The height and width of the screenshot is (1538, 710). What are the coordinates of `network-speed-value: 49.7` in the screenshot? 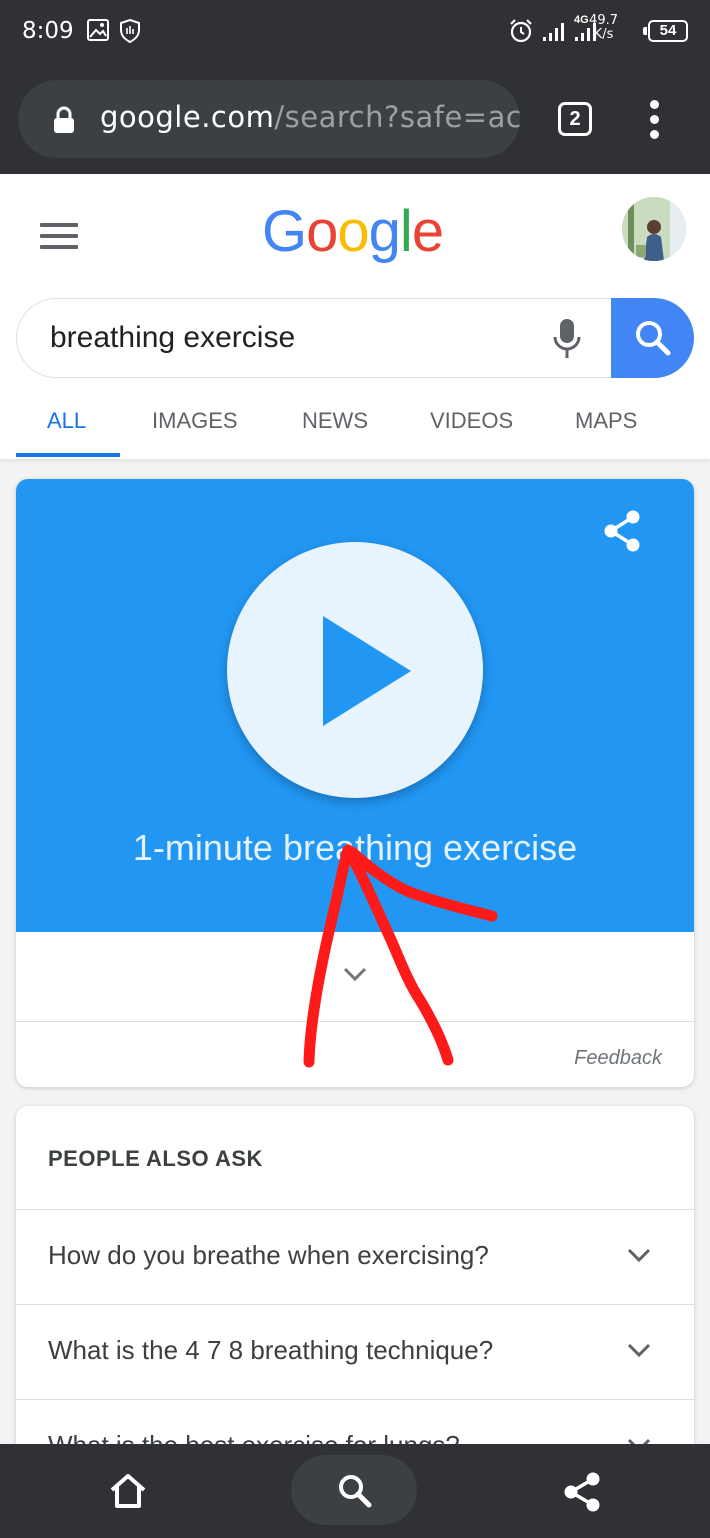 It's located at (603, 20).